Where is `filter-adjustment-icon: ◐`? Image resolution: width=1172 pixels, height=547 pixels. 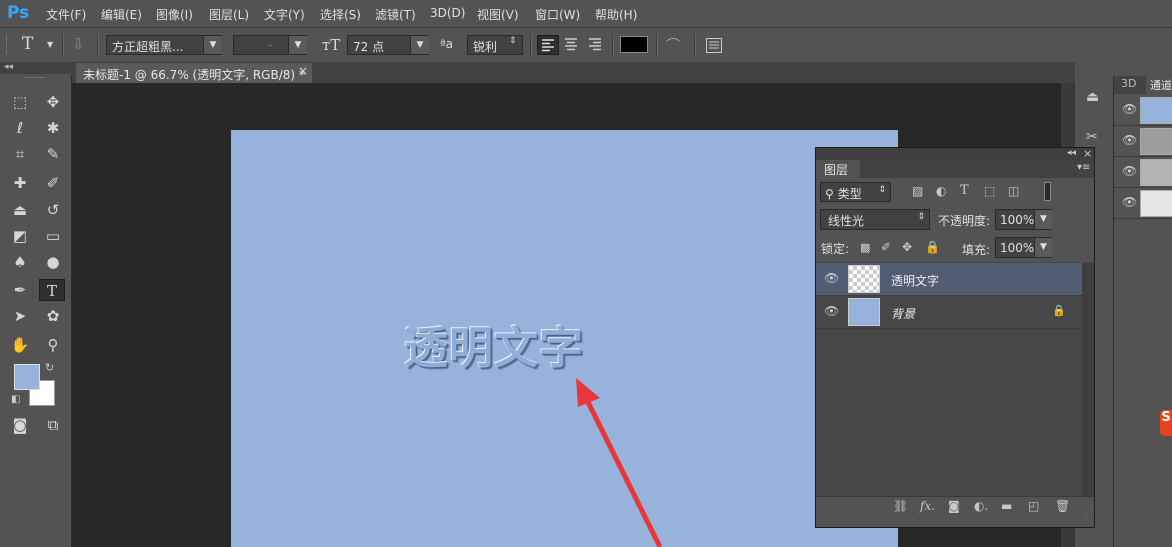
filter-adjustment-icon: ◐ is located at coordinates (941, 191).